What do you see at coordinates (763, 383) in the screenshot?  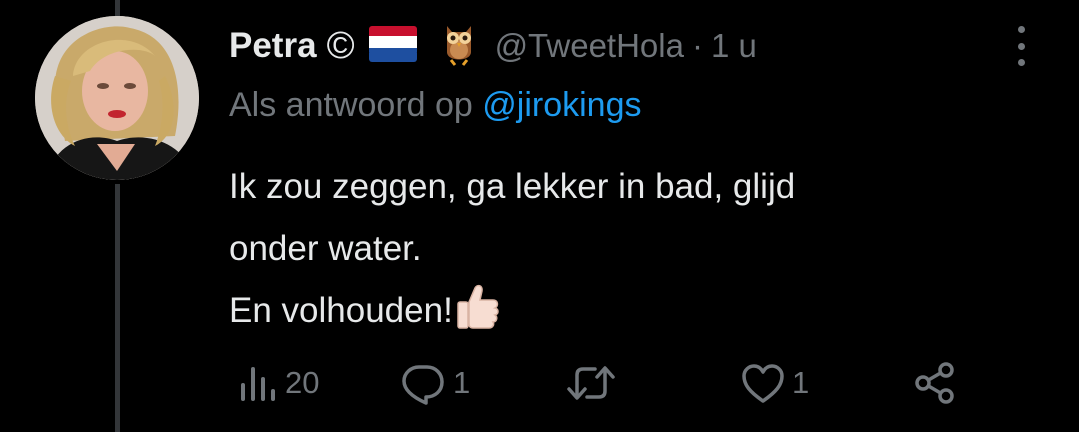 I see `heart-icon` at bounding box center [763, 383].